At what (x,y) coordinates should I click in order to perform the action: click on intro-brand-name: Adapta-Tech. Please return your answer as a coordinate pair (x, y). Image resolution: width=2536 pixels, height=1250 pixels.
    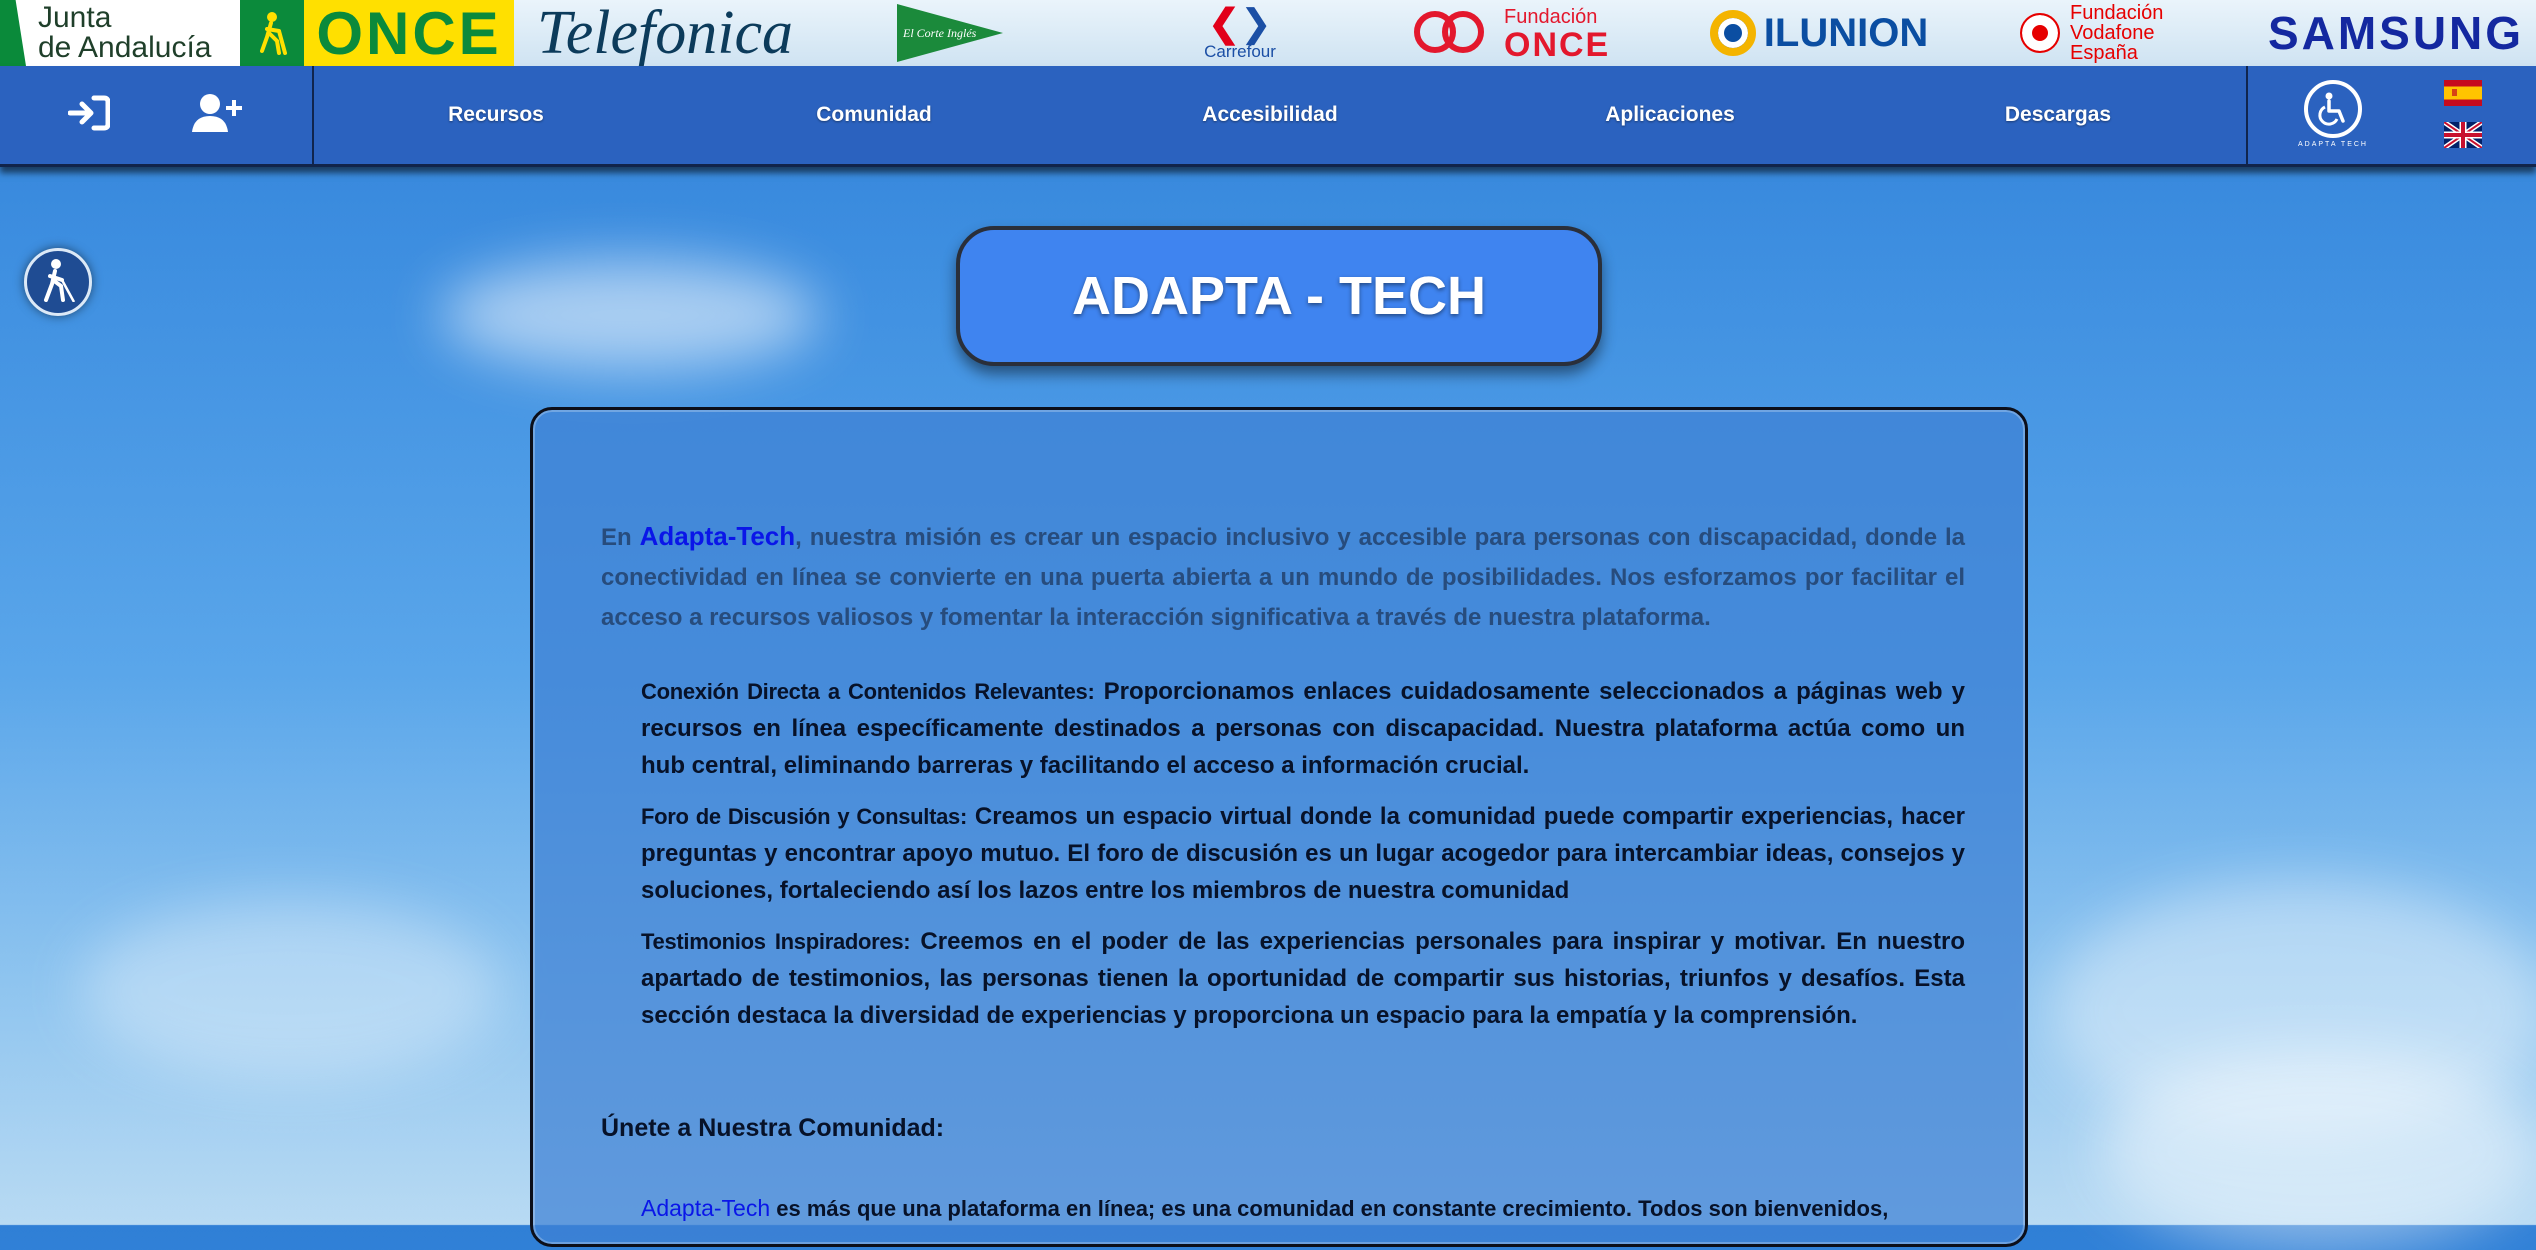
    Looking at the image, I should click on (717, 536).